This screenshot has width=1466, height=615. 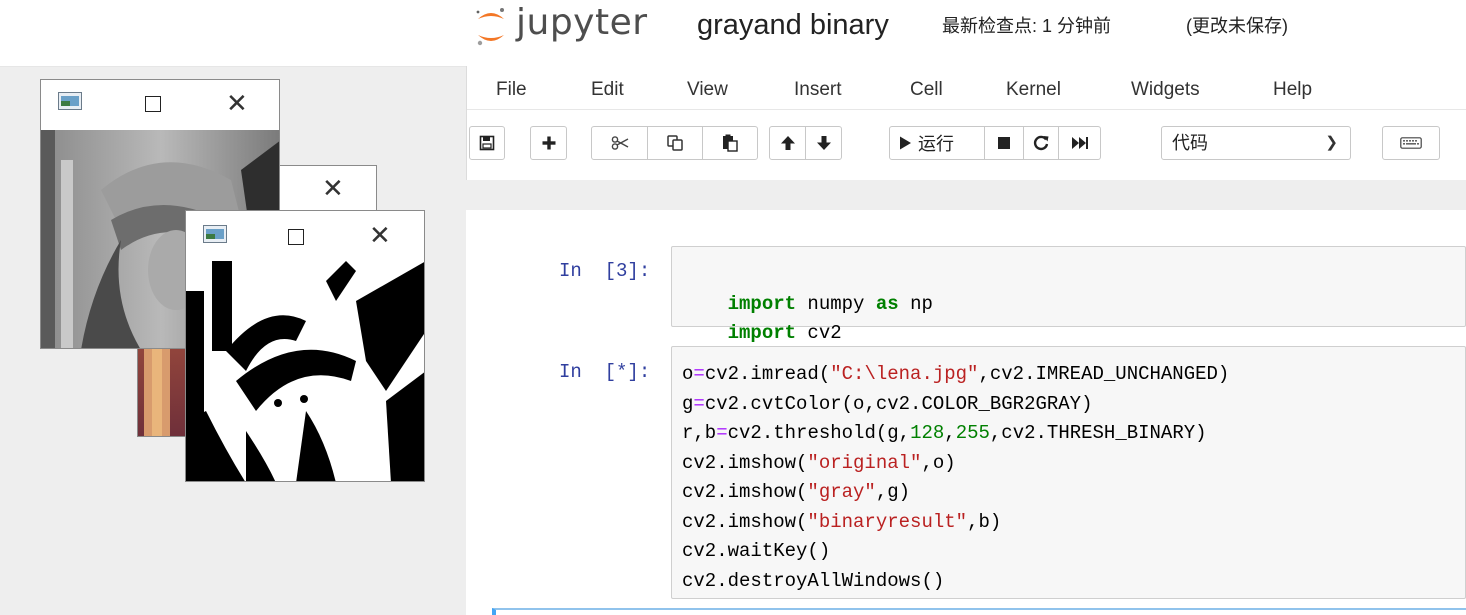 I want to click on cell-type-value: 代码, so click(x=1190, y=143).